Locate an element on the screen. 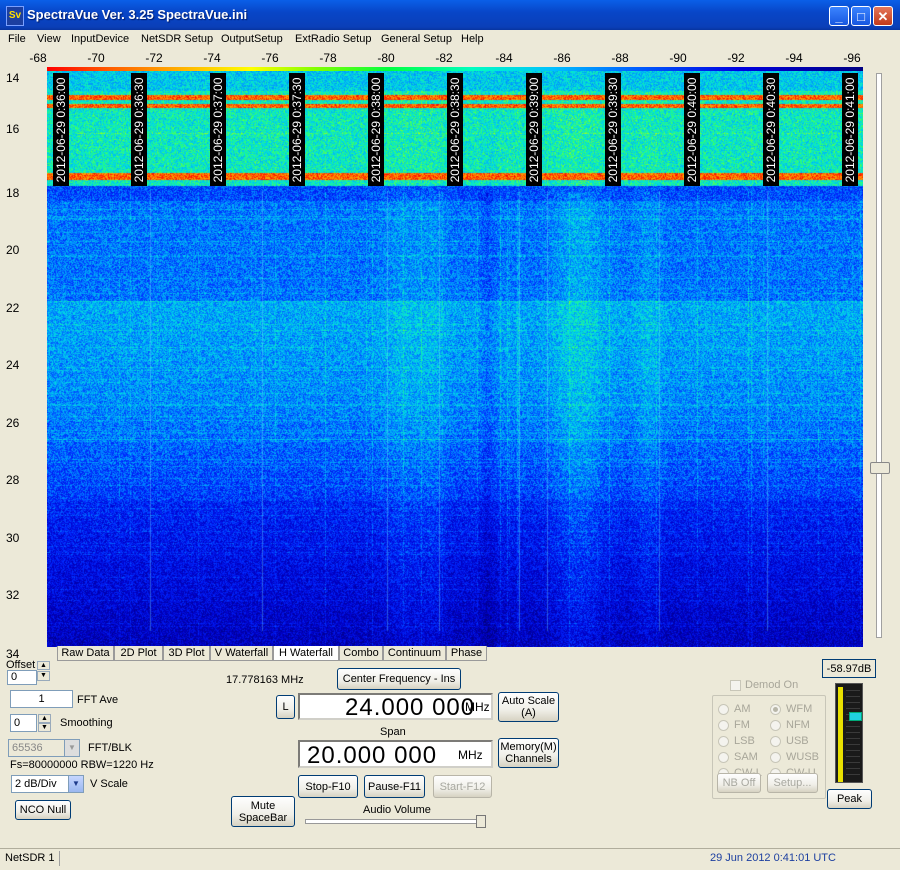 This screenshot has width=900, height=870. demod-radio-fm is located at coordinates (723, 725).